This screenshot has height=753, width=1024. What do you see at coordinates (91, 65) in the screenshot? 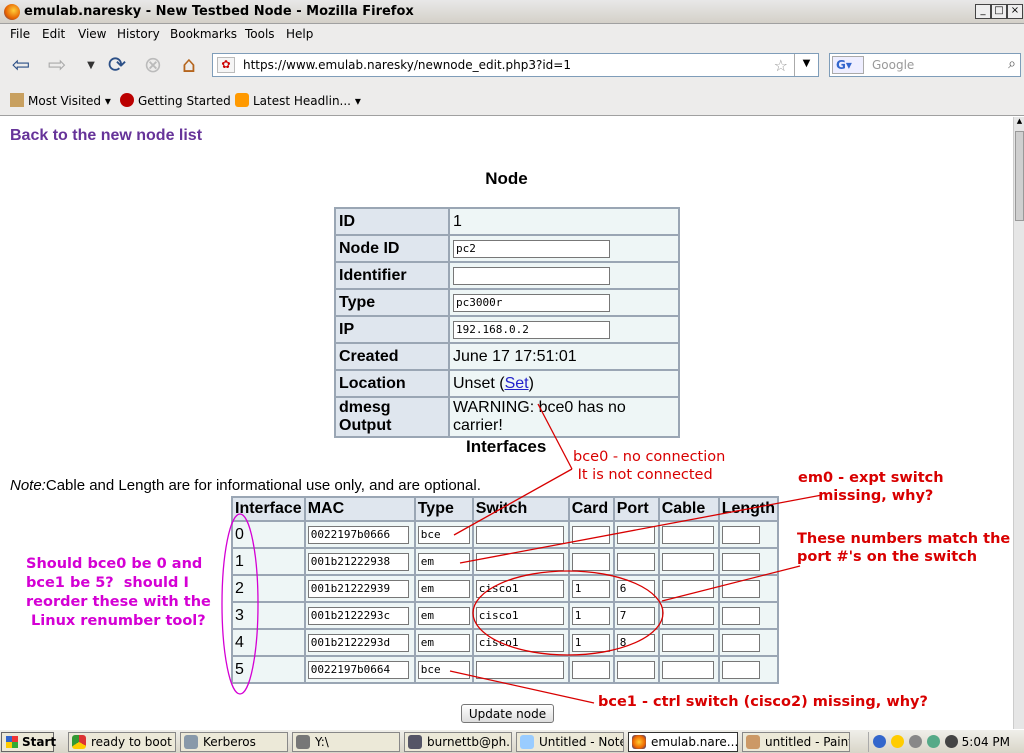
I see `history-dropdown-icon: ▼` at bounding box center [91, 65].